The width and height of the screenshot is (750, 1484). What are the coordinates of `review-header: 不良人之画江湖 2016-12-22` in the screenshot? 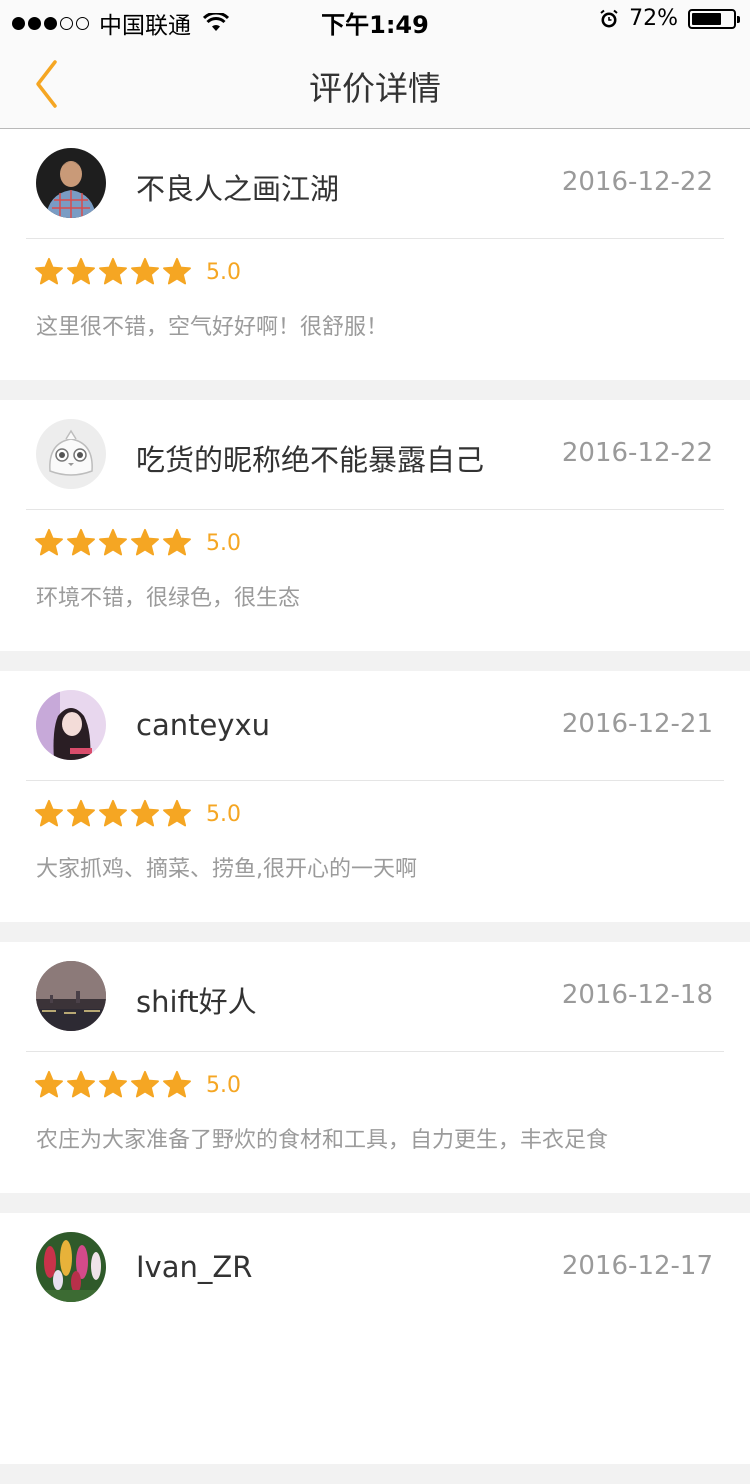 It's located at (375, 184).